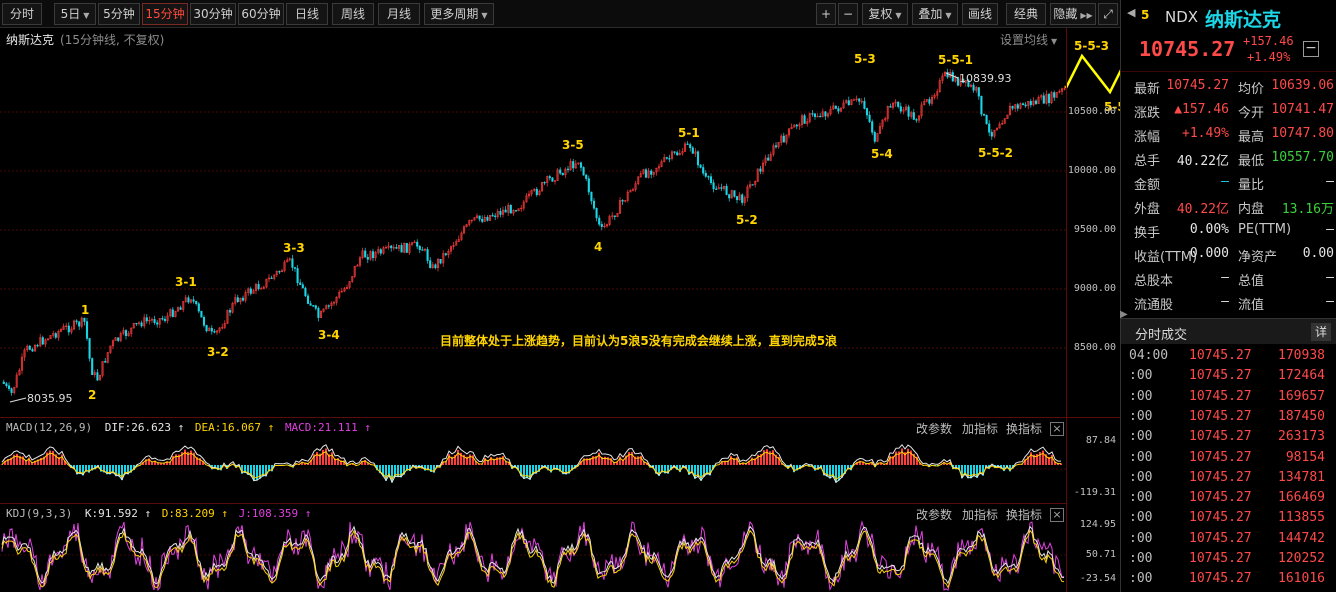  Describe the element at coordinates (1232, 358) in the screenshot. I see `tick-row: 04:00 10745.27 170938` at that location.